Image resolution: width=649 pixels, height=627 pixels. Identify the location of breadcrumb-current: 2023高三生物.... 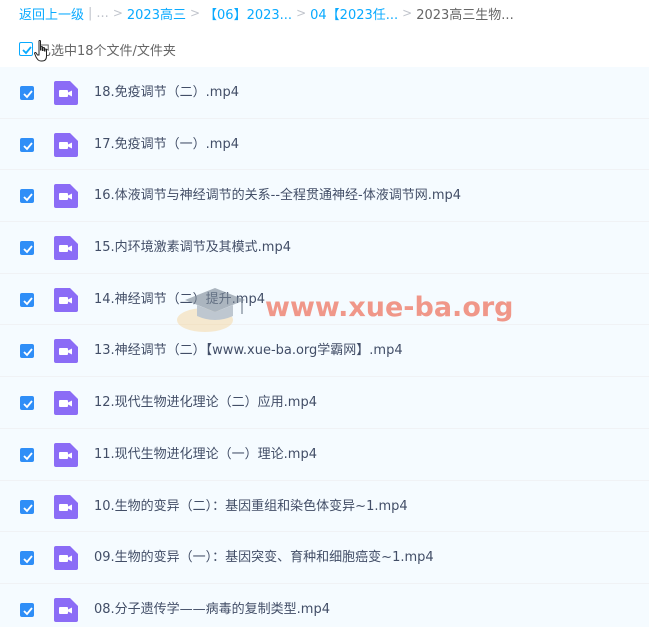
(465, 15).